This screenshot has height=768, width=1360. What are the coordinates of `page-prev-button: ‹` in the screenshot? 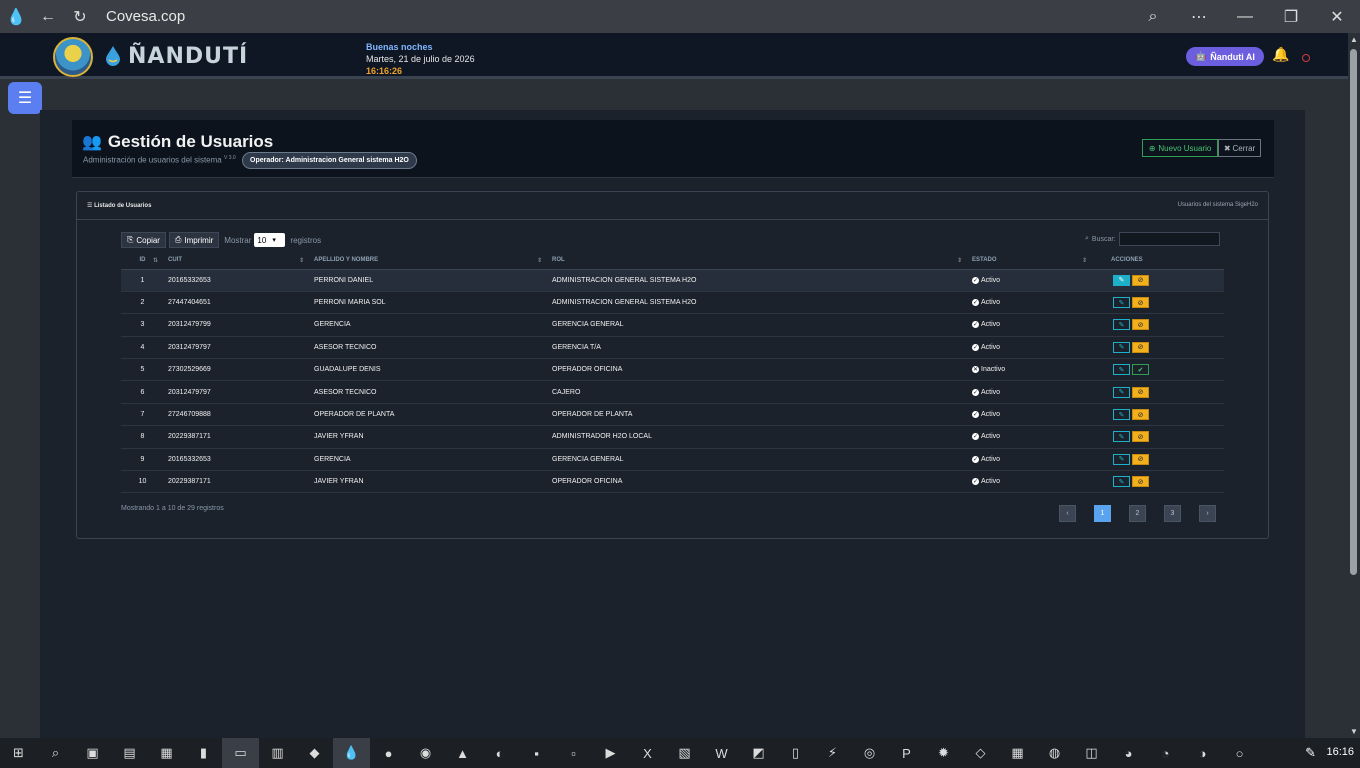 It's located at (1067, 513).